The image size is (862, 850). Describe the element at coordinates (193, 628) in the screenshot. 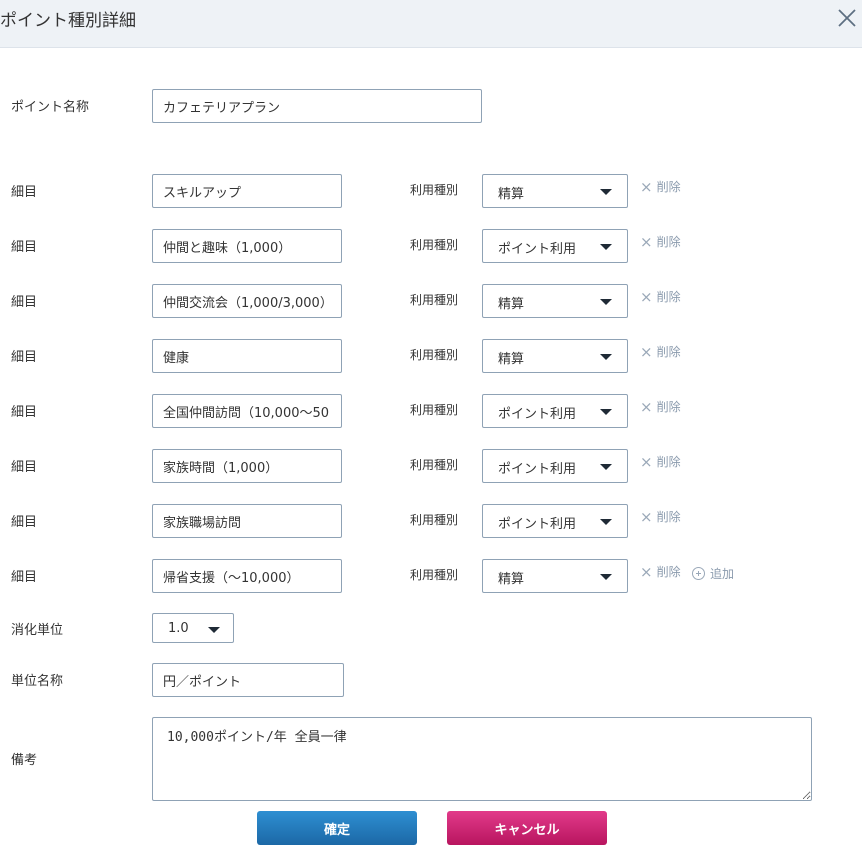

I see `consumption-unit-select: 1.0` at that location.